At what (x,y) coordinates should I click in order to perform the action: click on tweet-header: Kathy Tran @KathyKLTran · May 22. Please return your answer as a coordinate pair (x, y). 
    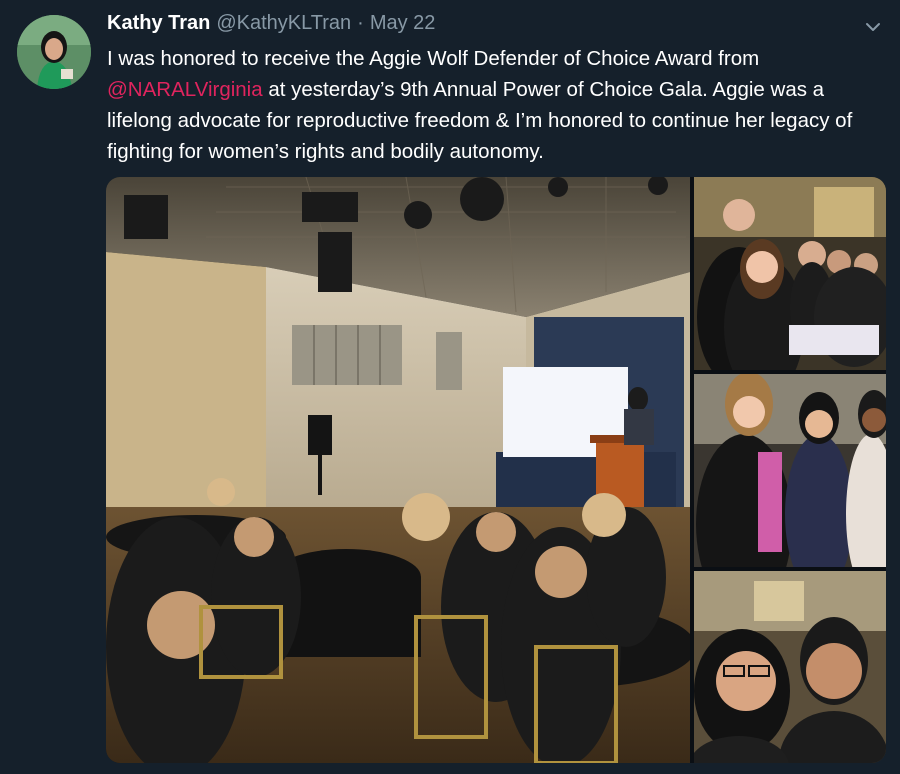
    Looking at the image, I should click on (271, 25).